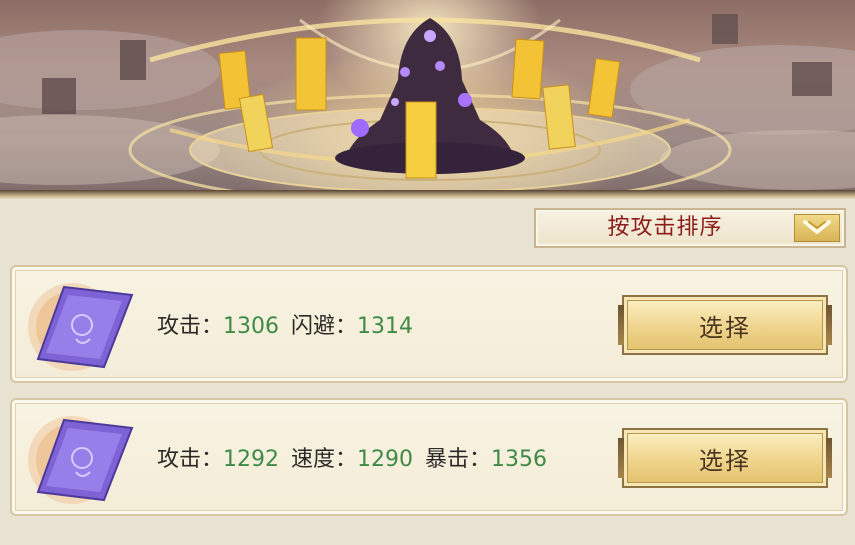 This screenshot has width=855, height=545. I want to click on item-stats: 攻击：1292 速度：1290 暴击：1356, so click(358, 457).